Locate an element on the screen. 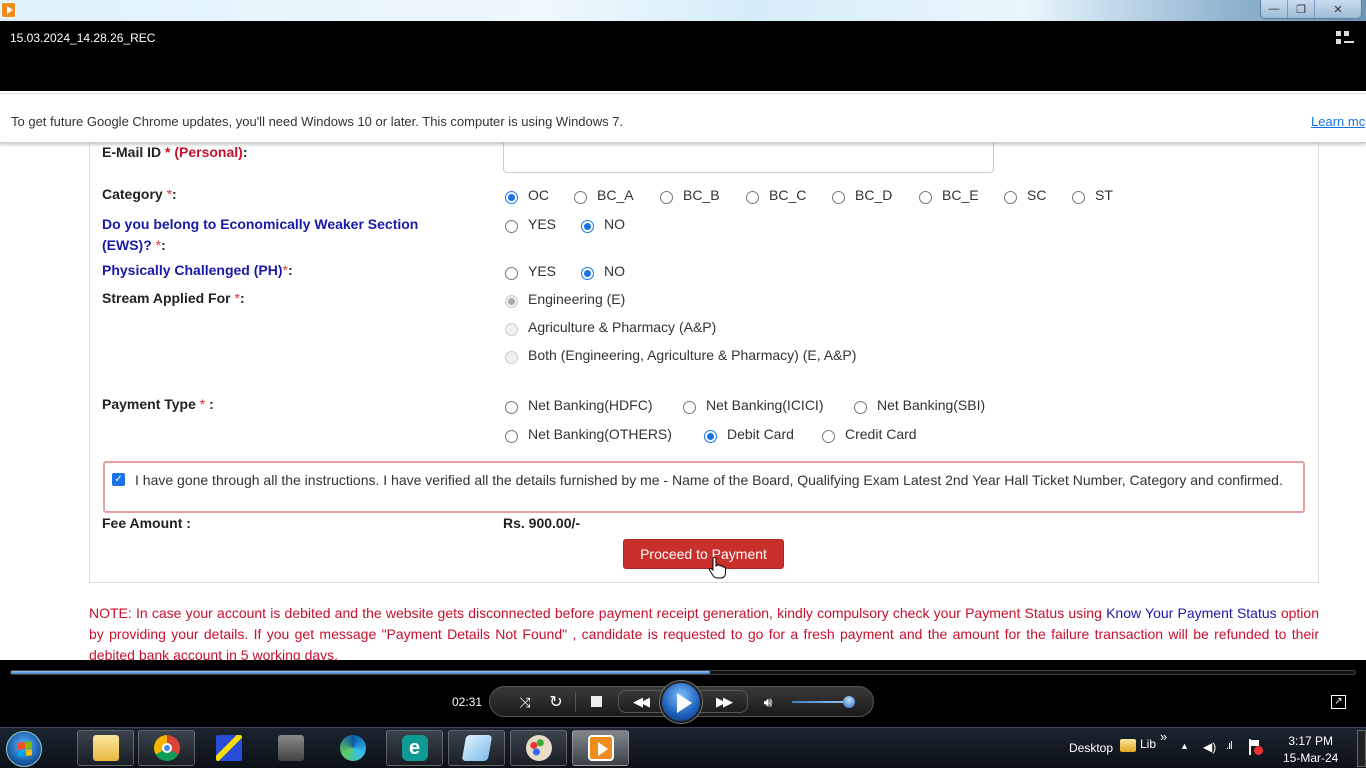 This screenshot has width=1366, height=768. fee-amount-value: Rs. 900.00/- is located at coordinates (542, 523).